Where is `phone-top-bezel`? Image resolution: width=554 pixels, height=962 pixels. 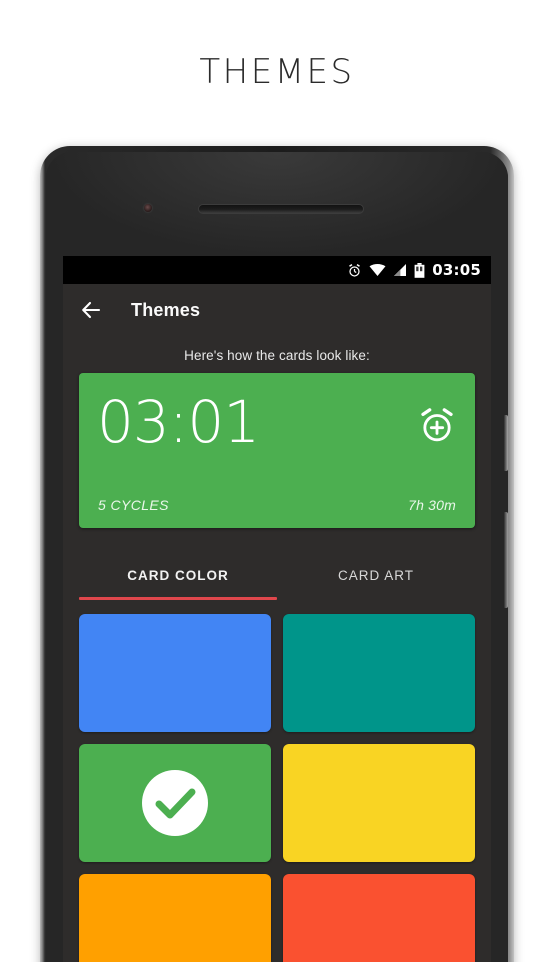
phone-top-bezel is located at coordinates (277, 204).